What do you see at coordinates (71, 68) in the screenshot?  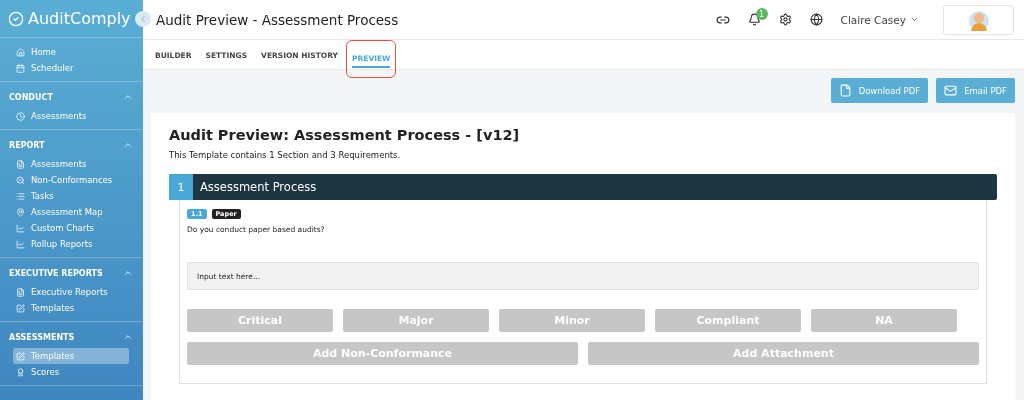 I see `sidebar-item: Scheduler` at bounding box center [71, 68].